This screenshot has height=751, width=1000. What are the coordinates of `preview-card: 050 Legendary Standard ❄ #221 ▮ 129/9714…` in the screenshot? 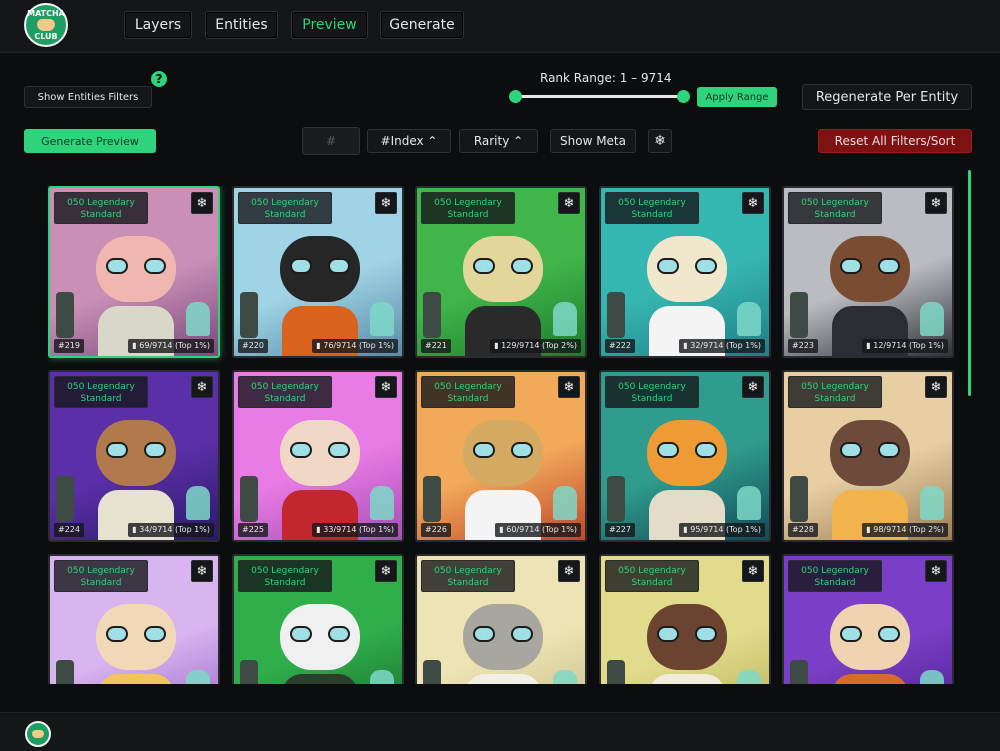 It's located at (501, 272).